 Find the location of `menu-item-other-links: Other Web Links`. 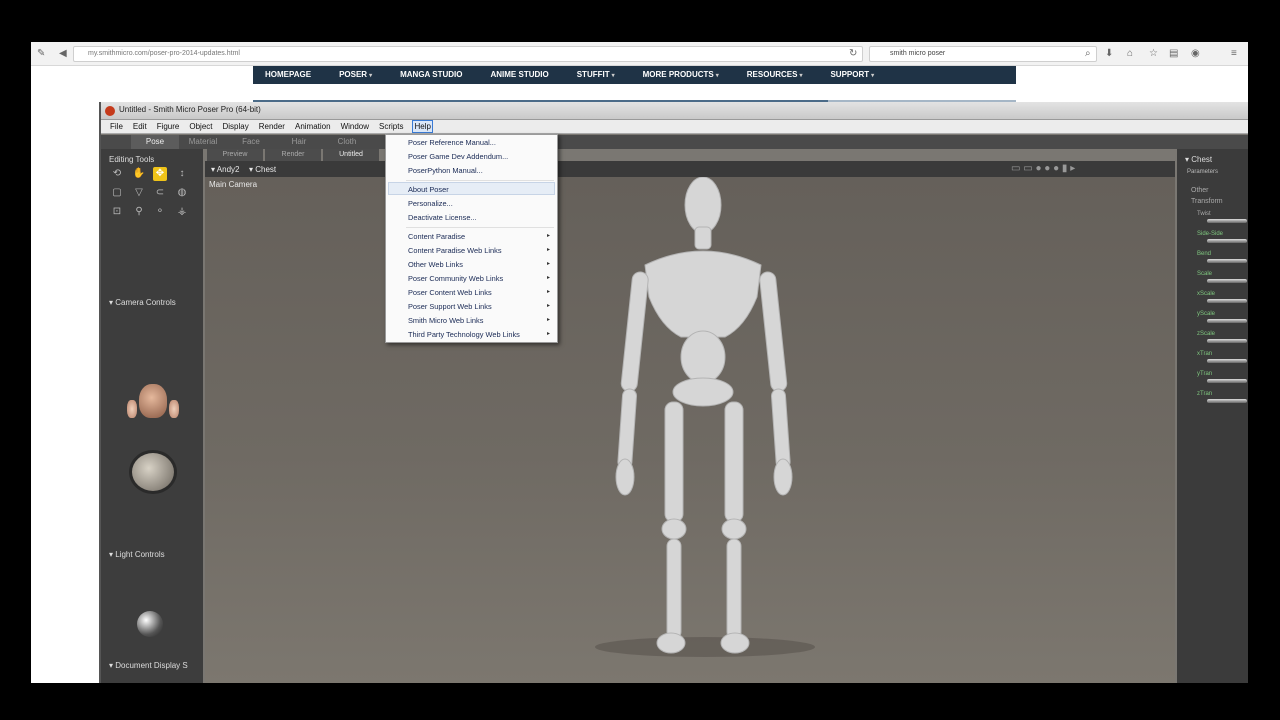

menu-item-other-links: Other Web Links is located at coordinates (435, 264).